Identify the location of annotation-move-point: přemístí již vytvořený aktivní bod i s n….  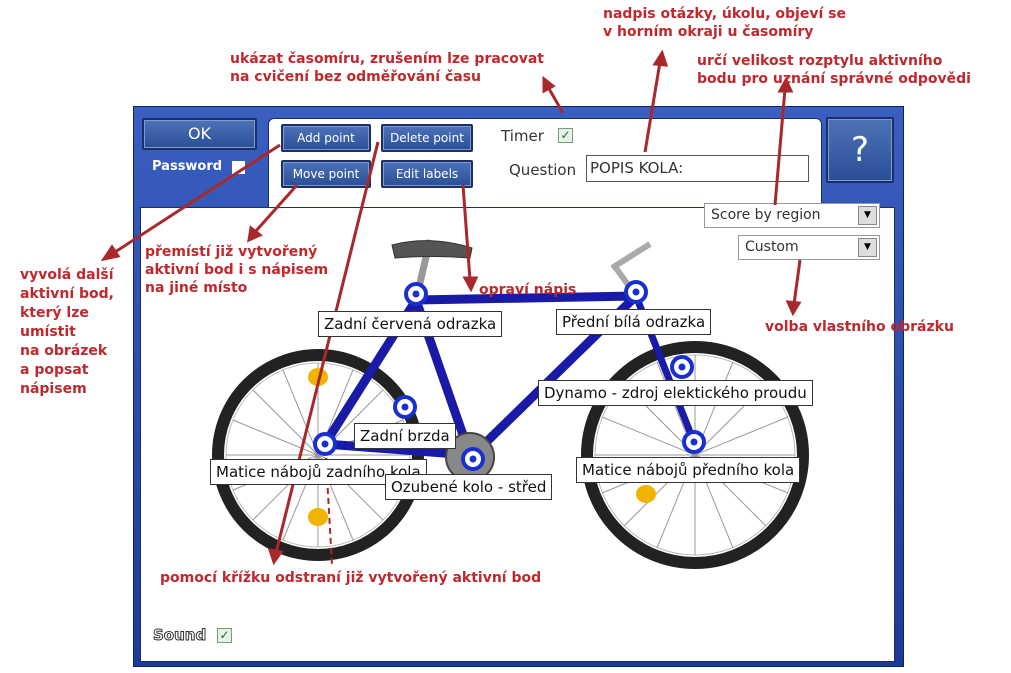
(237, 270).